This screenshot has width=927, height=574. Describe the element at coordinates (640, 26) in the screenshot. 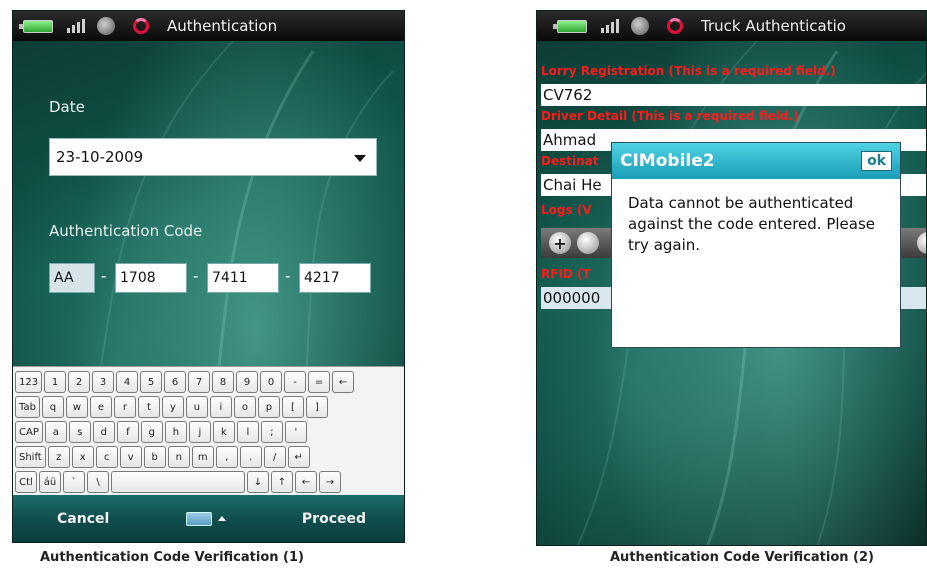

I see `connectivity-icon` at that location.